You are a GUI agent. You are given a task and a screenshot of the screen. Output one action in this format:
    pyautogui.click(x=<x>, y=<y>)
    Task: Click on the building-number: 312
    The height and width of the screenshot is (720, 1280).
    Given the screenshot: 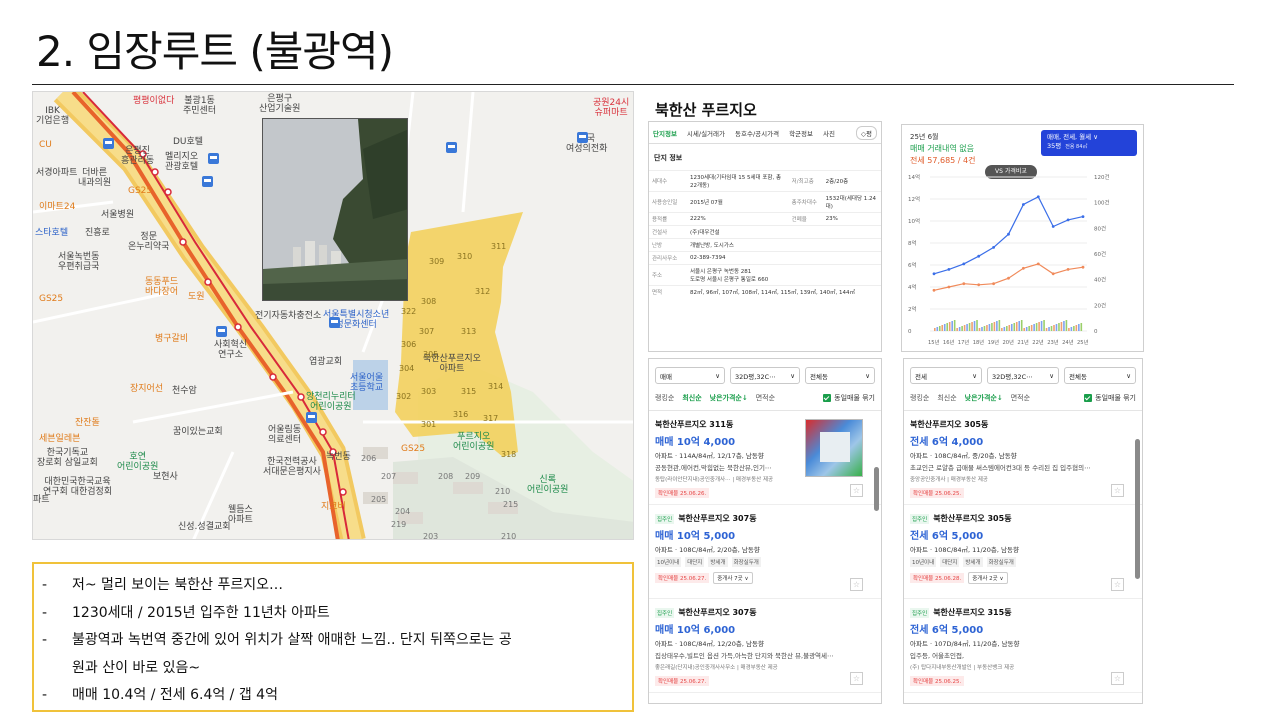 What is the action you would take?
    pyautogui.click(x=482, y=291)
    